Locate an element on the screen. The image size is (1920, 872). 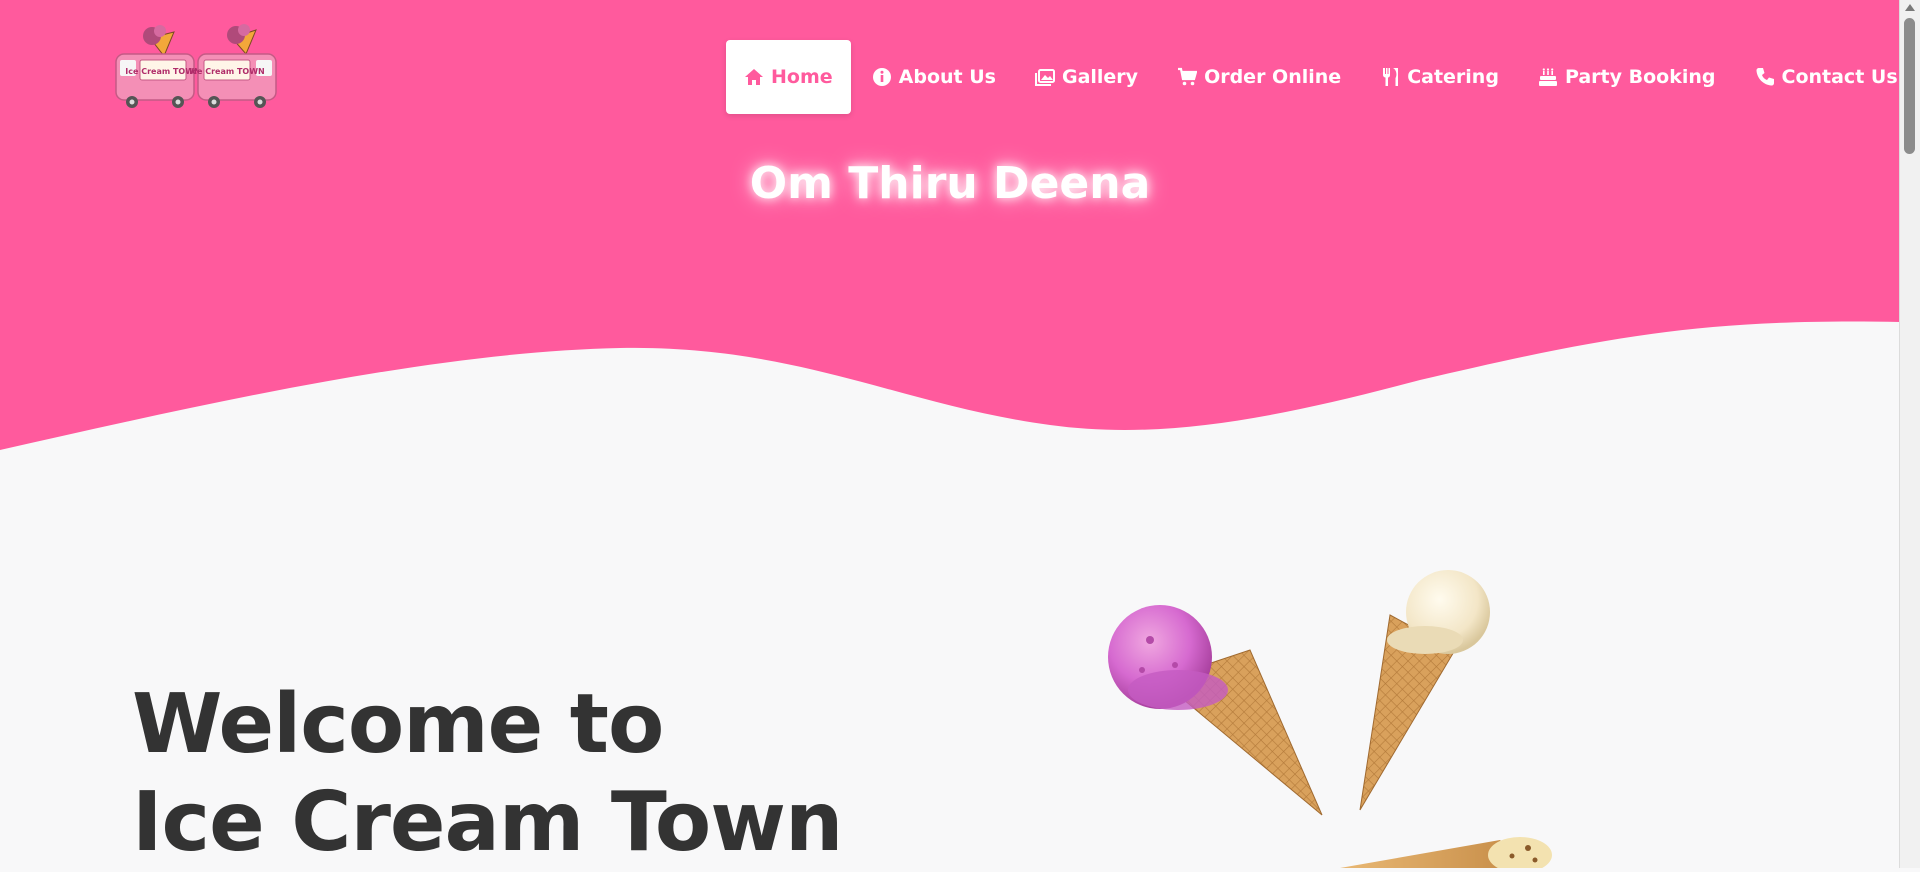
nav-catering-label: Catering is located at coordinates (1453, 77).